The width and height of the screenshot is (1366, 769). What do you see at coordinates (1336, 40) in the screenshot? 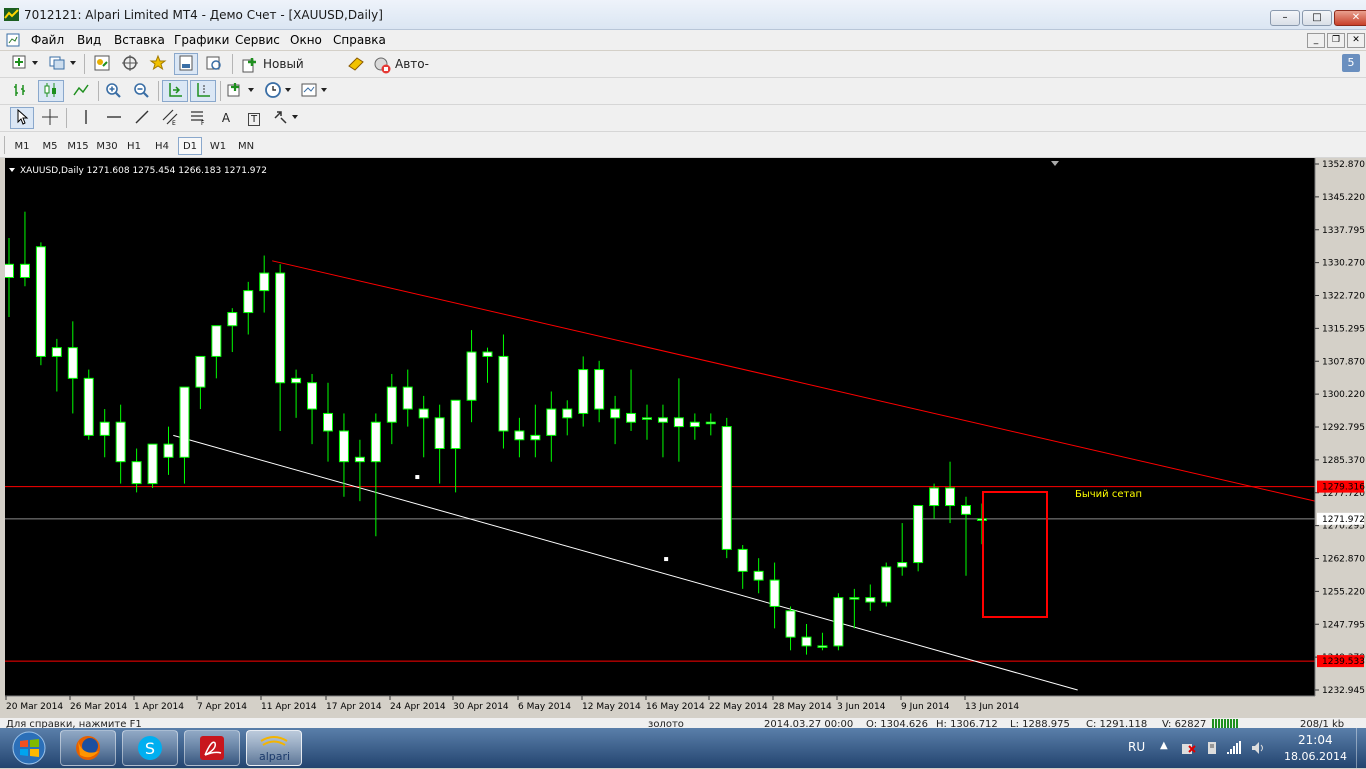
I see `mdi-restore-button: ❐` at bounding box center [1336, 40].